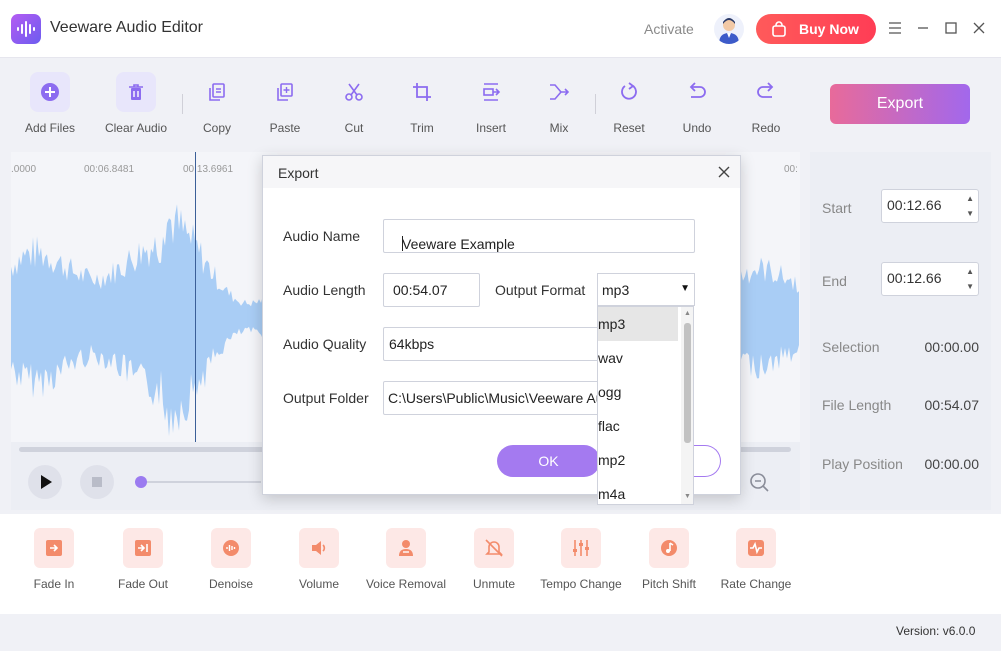 This screenshot has height=651, width=1001. What do you see at coordinates (669, 29) in the screenshot?
I see `activate-link: Activate` at bounding box center [669, 29].